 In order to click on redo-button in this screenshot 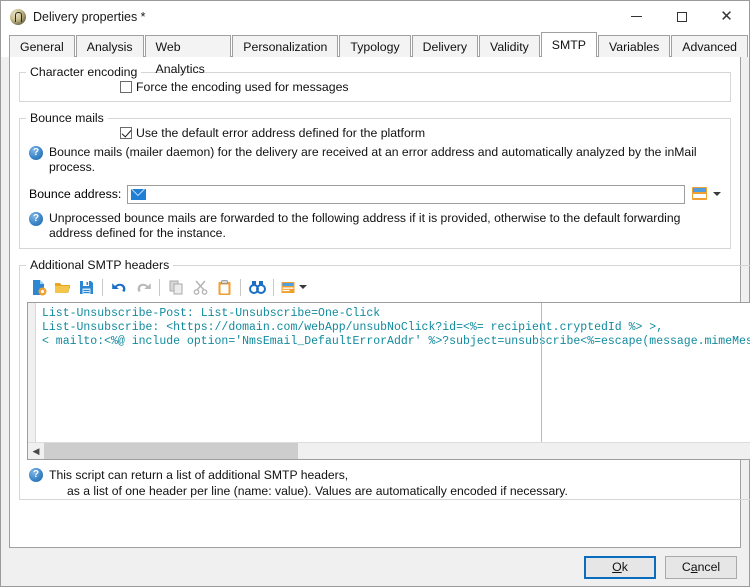, I will do `click(143, 287)`.